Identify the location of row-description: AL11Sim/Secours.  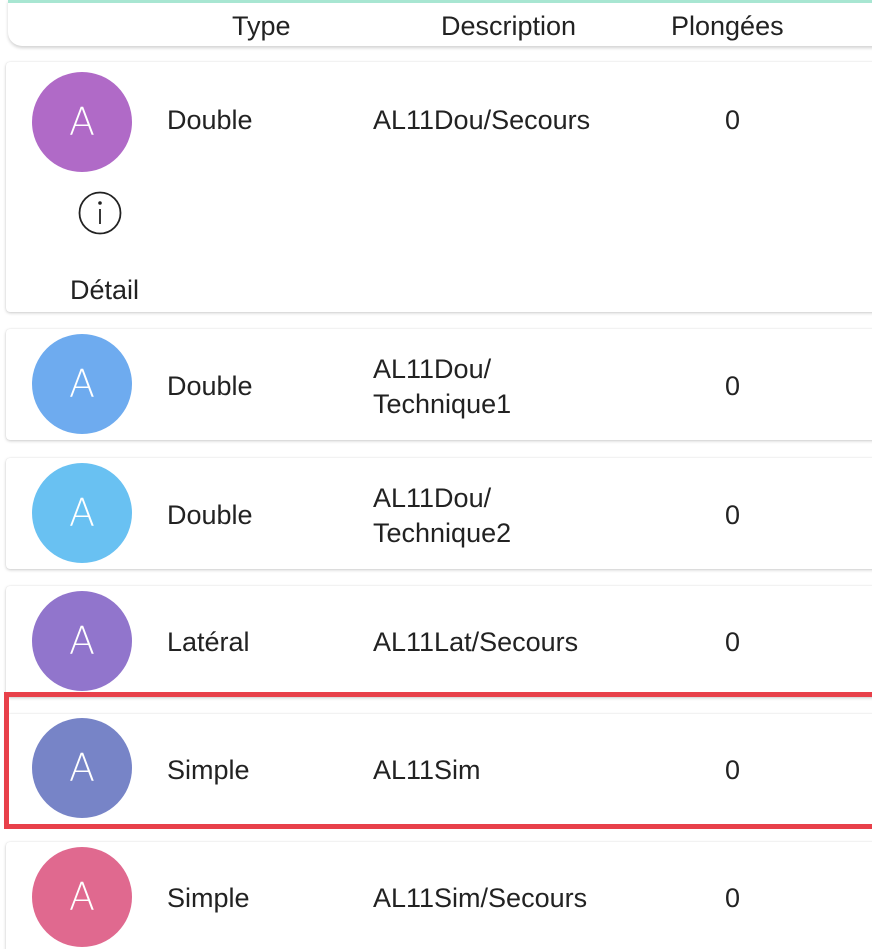
(480, 898).